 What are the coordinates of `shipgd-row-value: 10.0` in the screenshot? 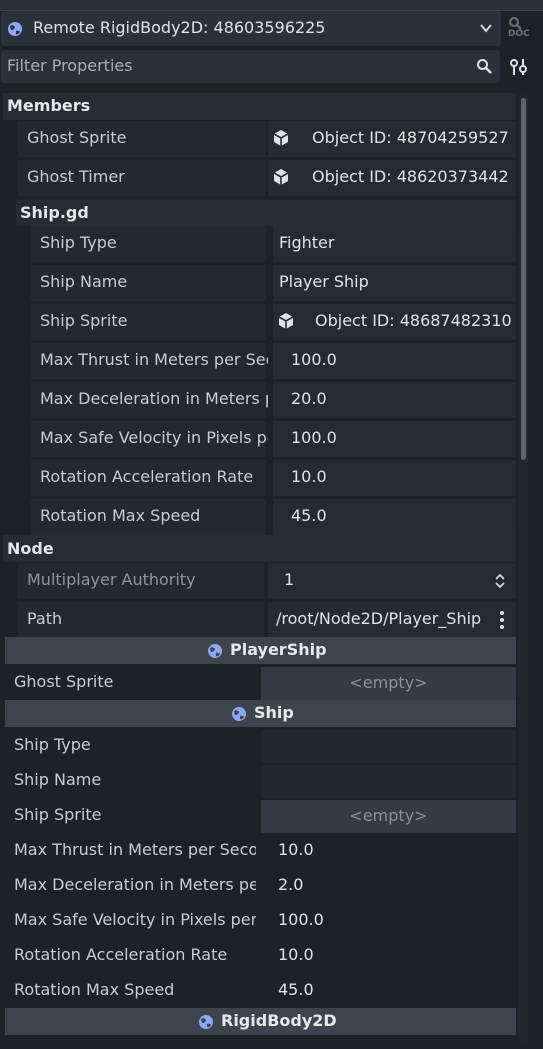 It's located at (309, 476).